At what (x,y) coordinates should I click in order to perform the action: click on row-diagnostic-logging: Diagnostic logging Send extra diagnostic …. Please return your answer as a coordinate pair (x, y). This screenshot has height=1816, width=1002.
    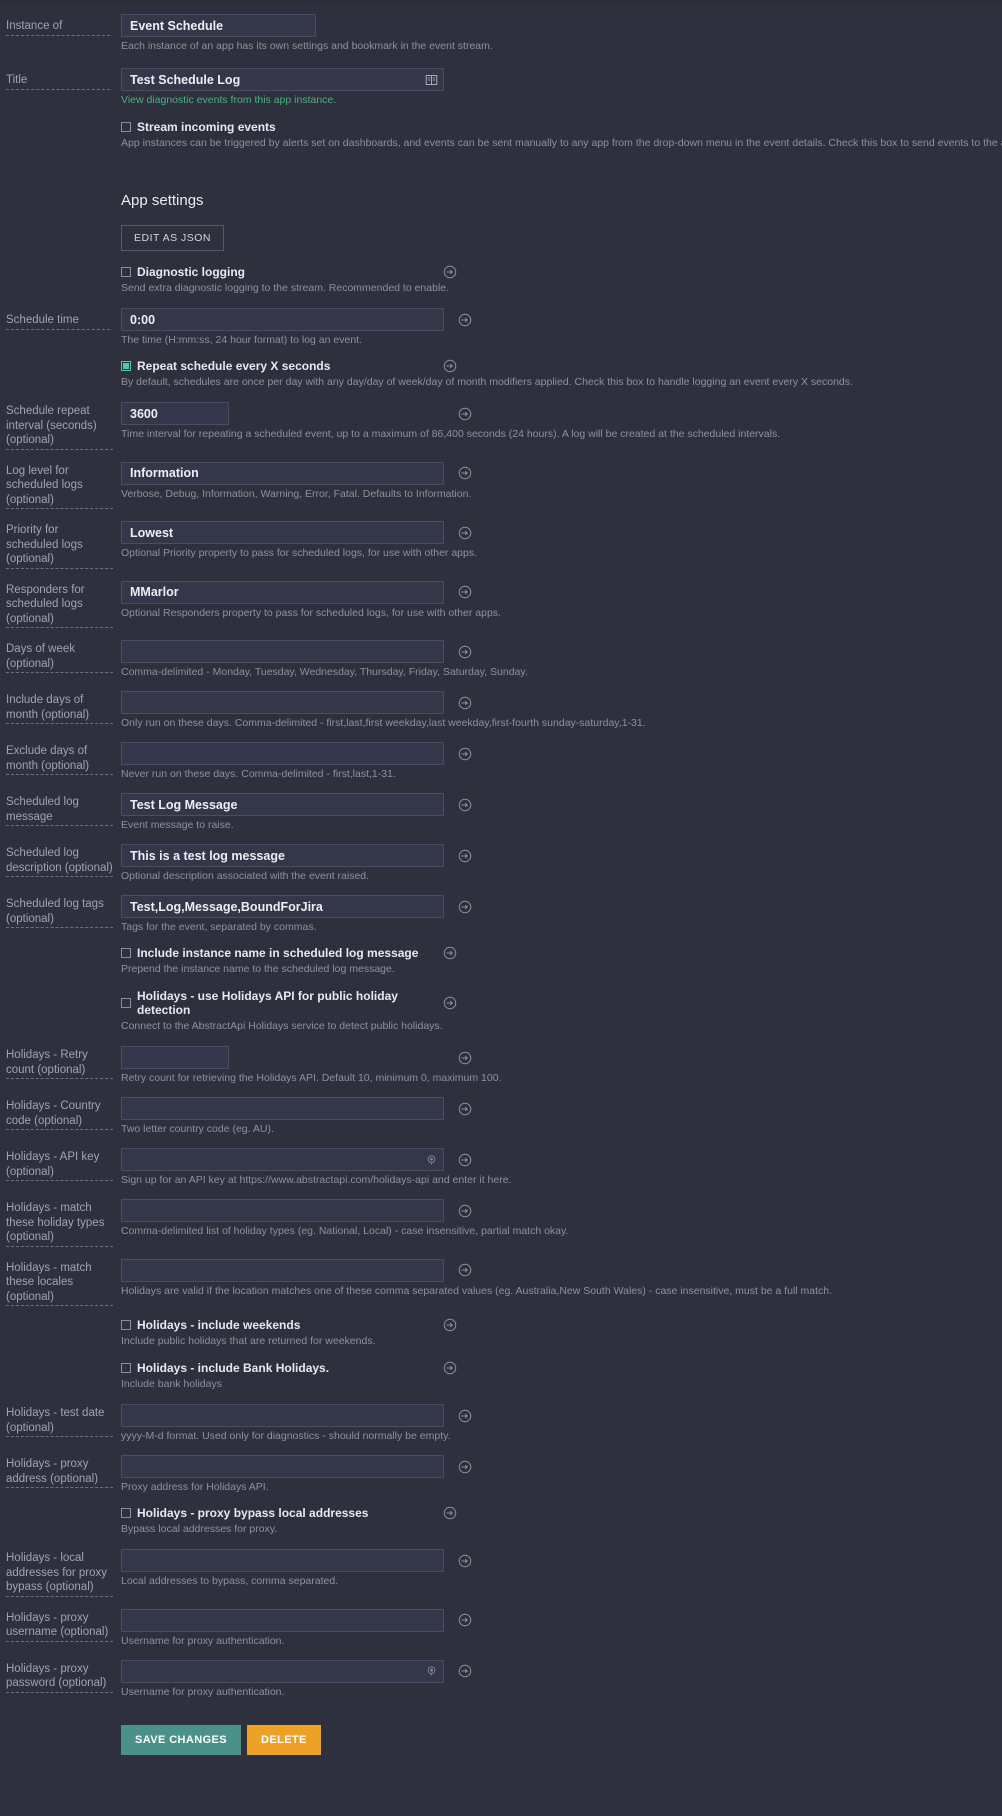
    Looking at the image, I should click on (501, 280).